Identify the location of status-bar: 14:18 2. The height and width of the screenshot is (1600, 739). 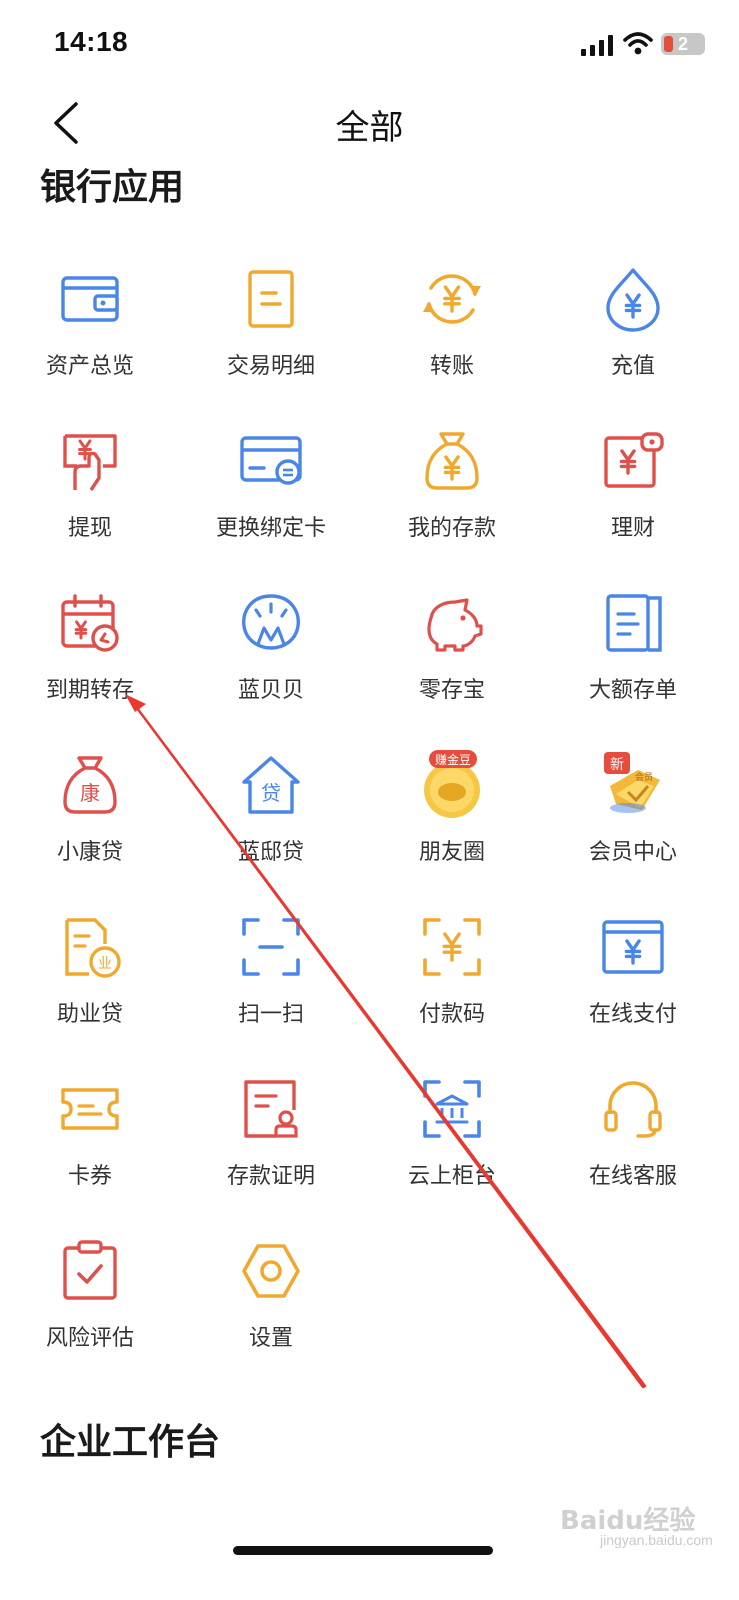
(369, 40).